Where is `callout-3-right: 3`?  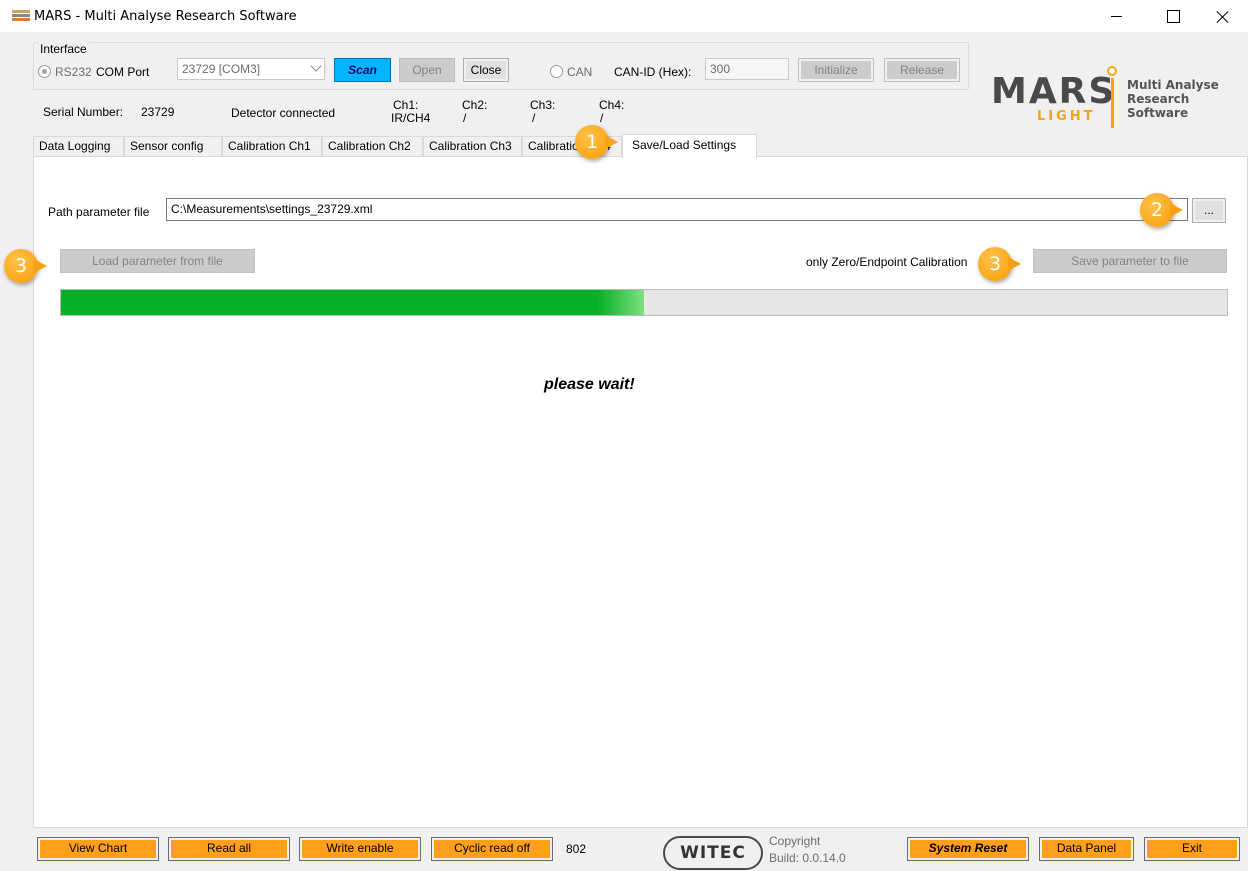 callout-3-right: 3 is located at coordinates (999, 264).